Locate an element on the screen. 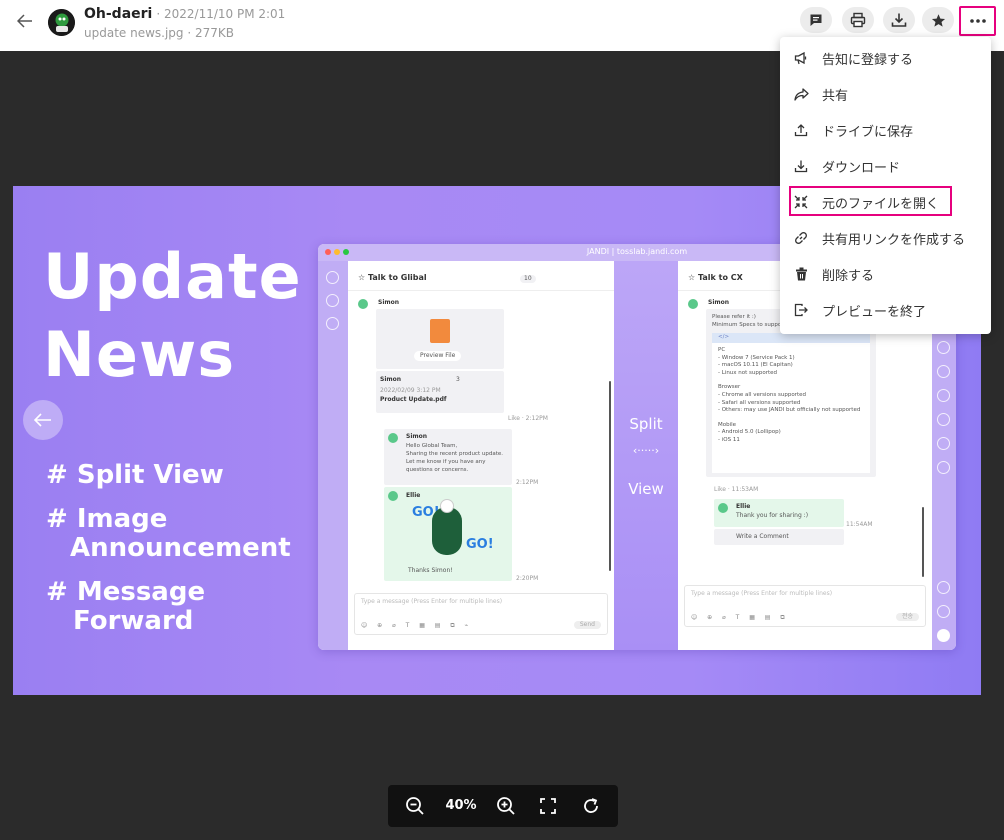 The width and height of the screenshot is (1004, 840). menu-label: ドライブに保存 is located at coordinates (868, 132).